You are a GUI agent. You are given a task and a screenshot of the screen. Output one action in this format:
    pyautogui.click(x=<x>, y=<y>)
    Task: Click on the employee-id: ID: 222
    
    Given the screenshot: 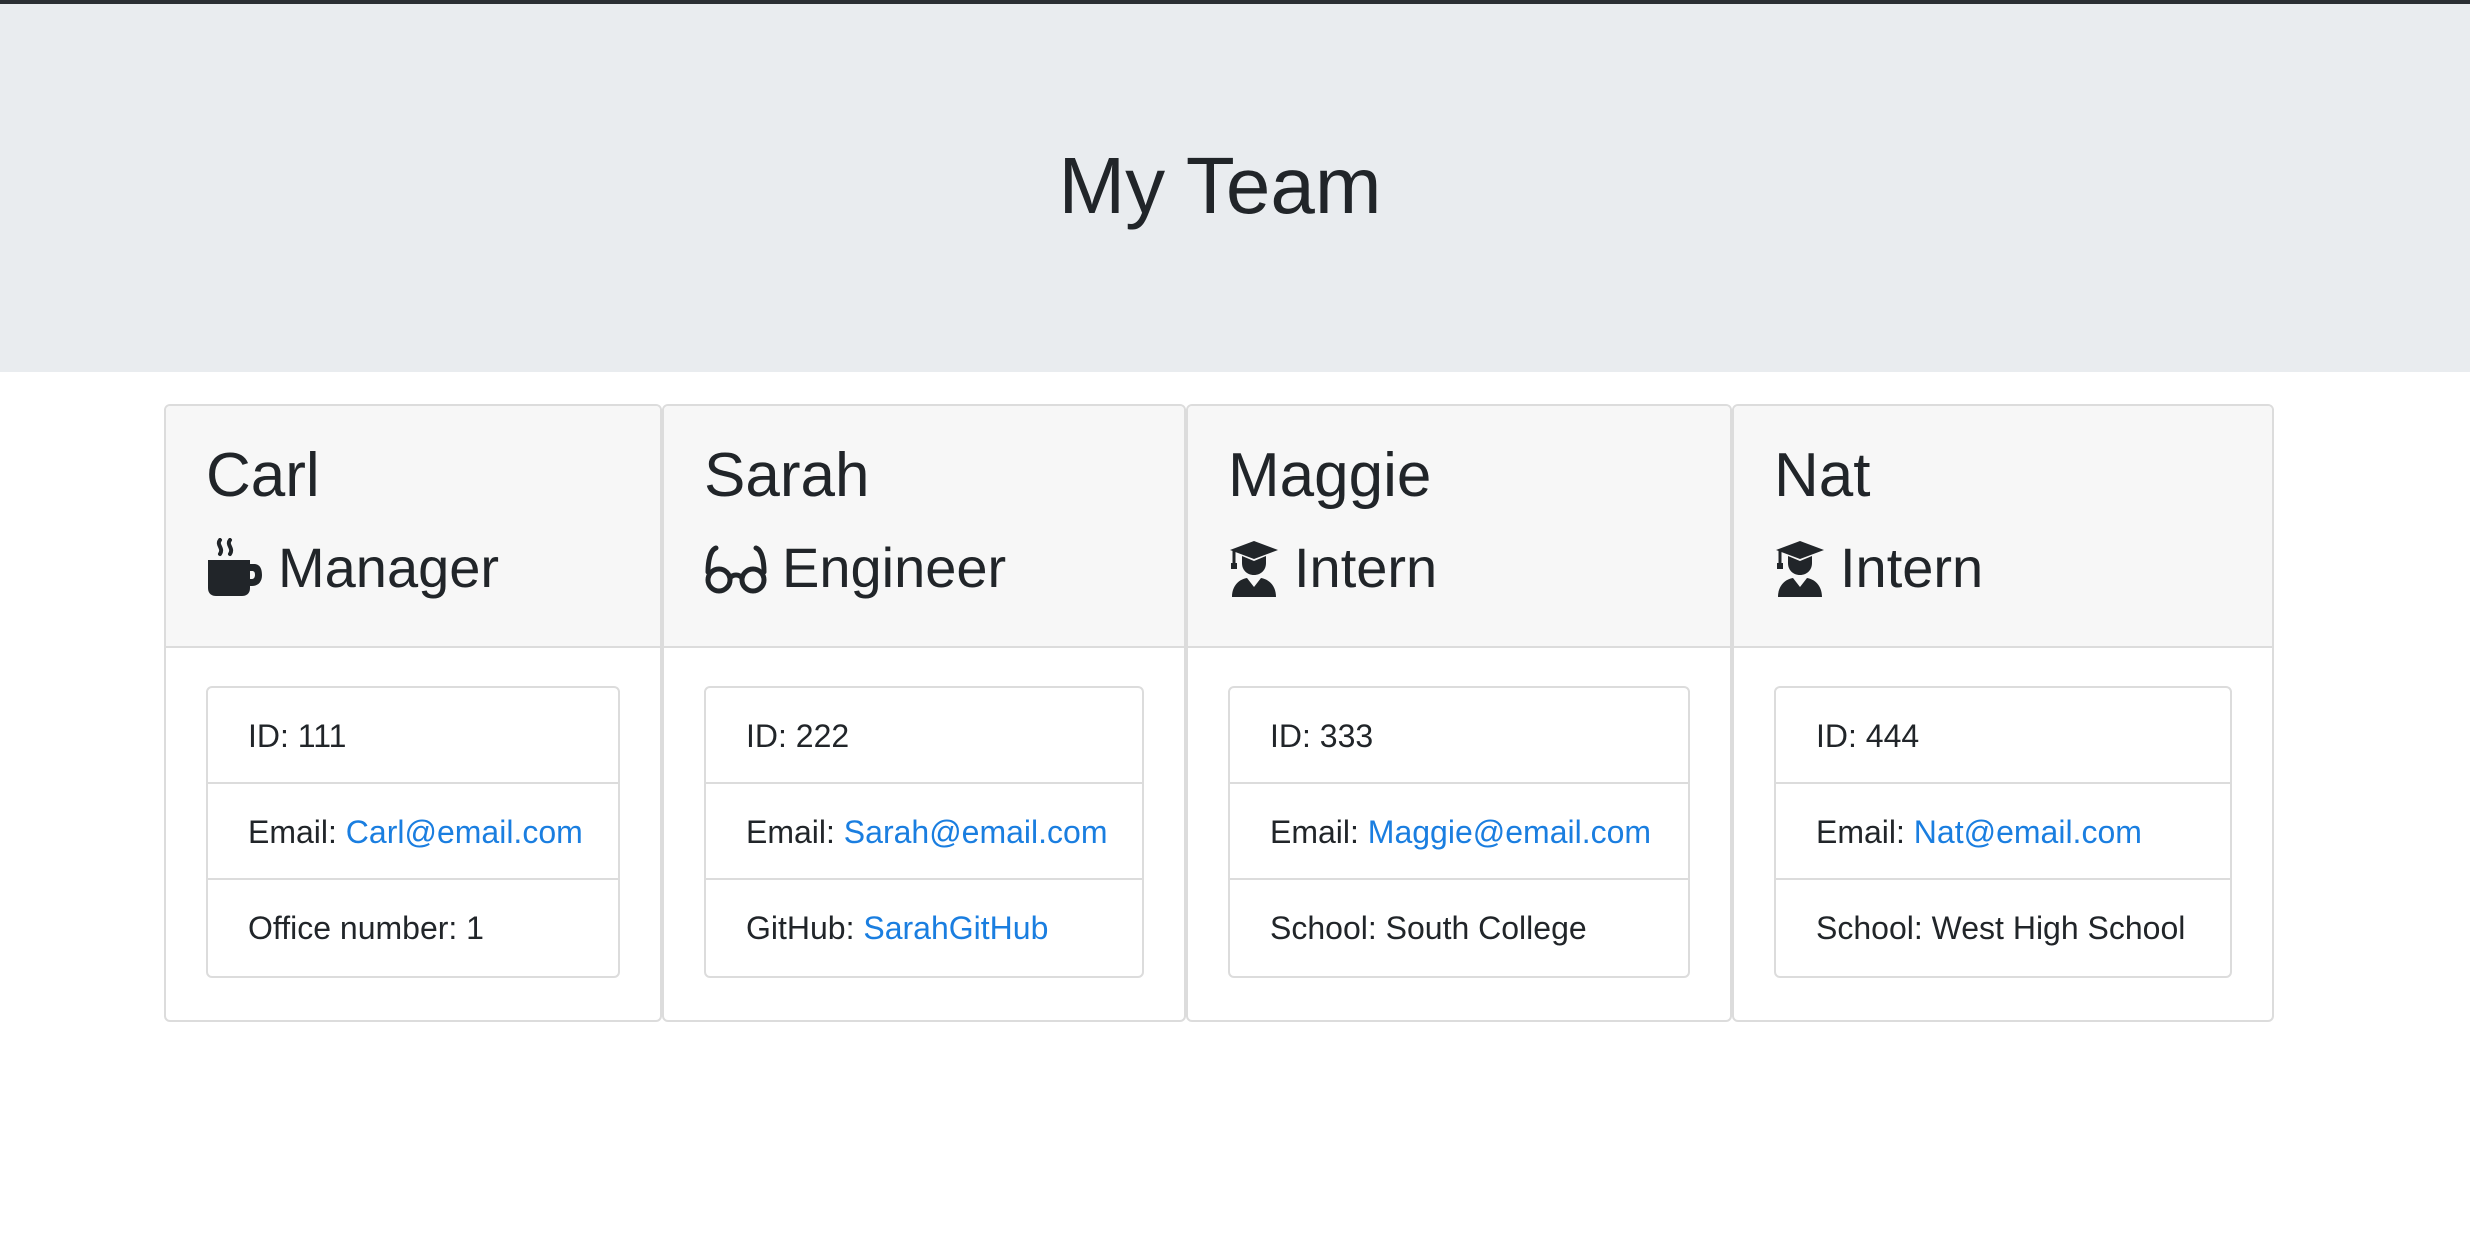 What is the action you would take?
    pyautogui.click(x=924, y=736)
    